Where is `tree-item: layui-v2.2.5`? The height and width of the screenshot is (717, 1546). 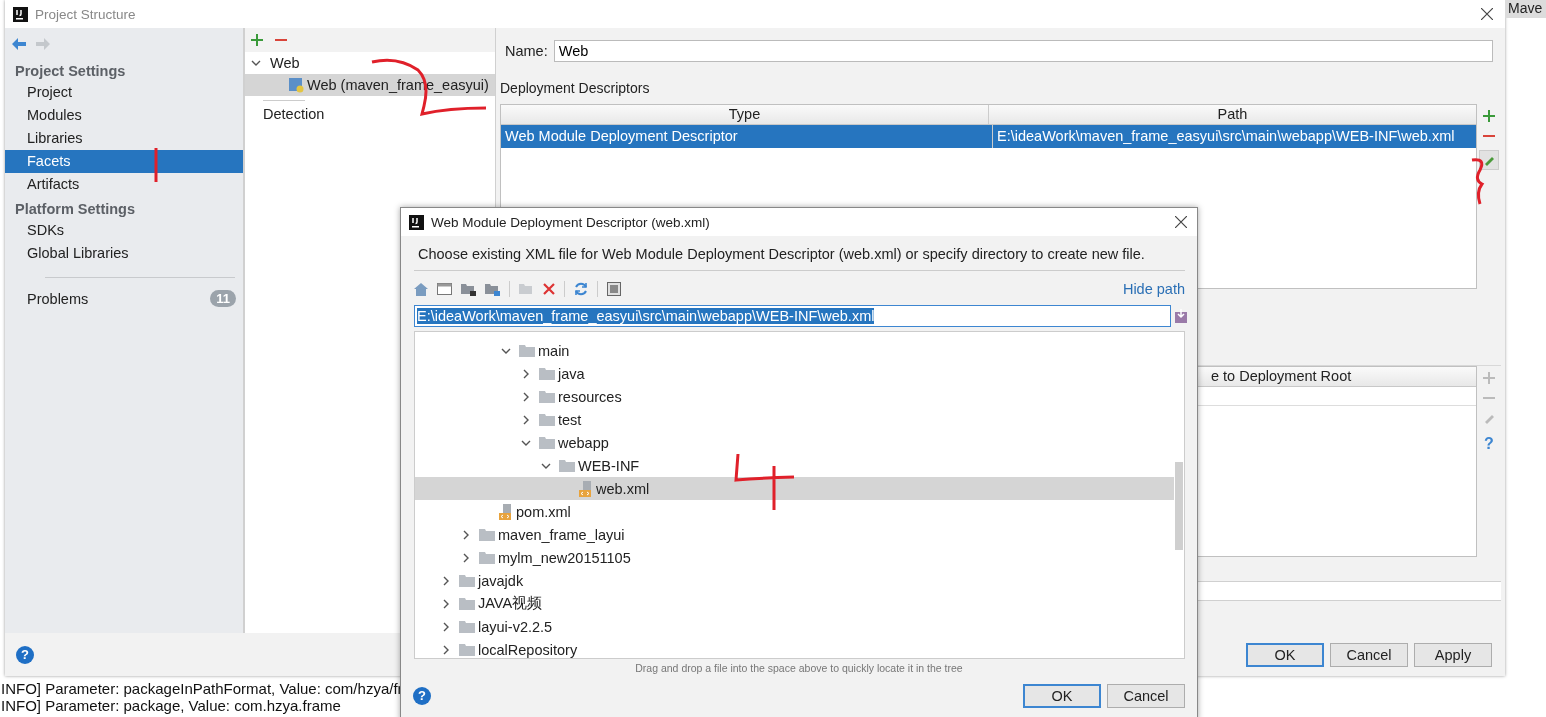
tree-item: layui-v2.2.5 is located at coordinates (799, 626).